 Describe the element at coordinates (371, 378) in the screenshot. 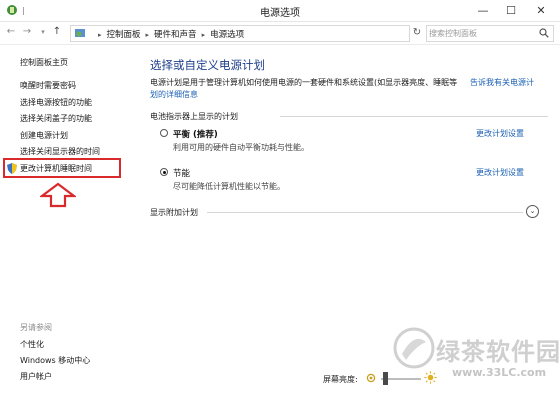

I see `brightness-low-icon` at that location.